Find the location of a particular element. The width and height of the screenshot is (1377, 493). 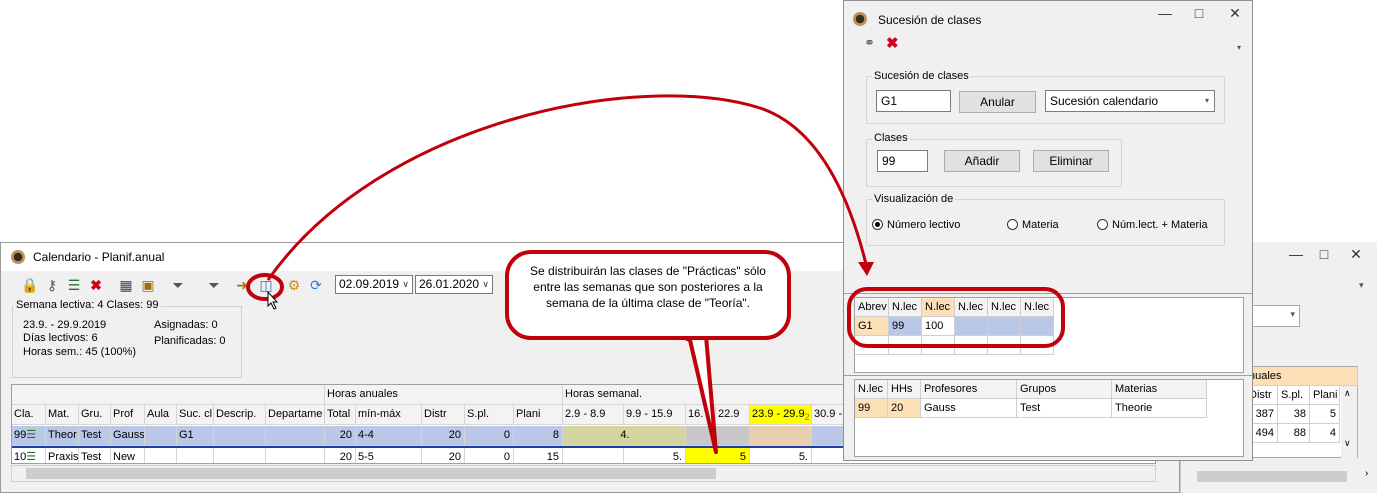

grid-highlight-box is located at coordinates (956, 317).